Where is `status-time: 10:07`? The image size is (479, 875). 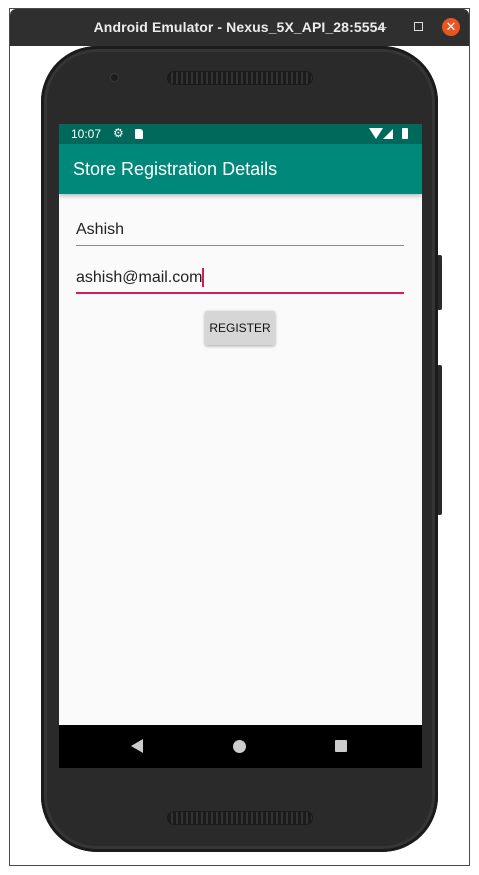 status-time: 10:07 is located at coordinates (86, 134).